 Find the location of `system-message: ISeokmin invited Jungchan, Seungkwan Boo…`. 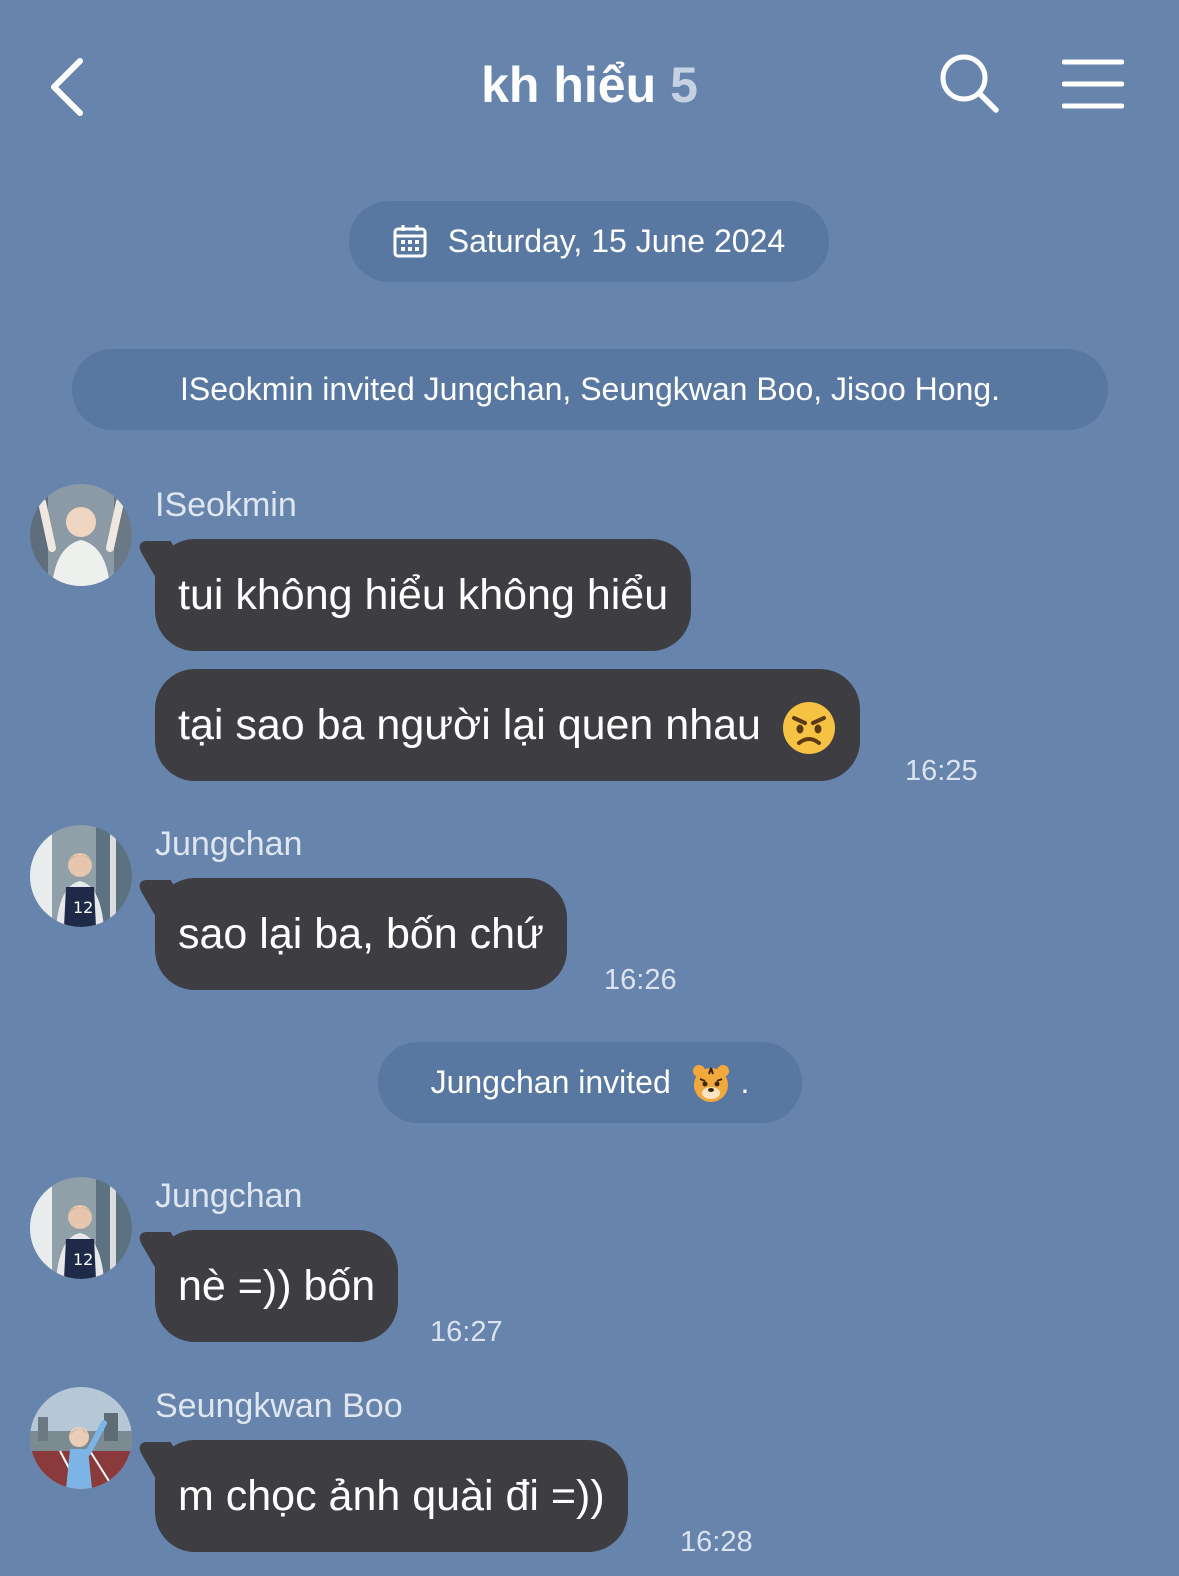

system-message: ISeokmin invited Jungchan, Seungkwan Boo… is located at coordinates (590, 389).